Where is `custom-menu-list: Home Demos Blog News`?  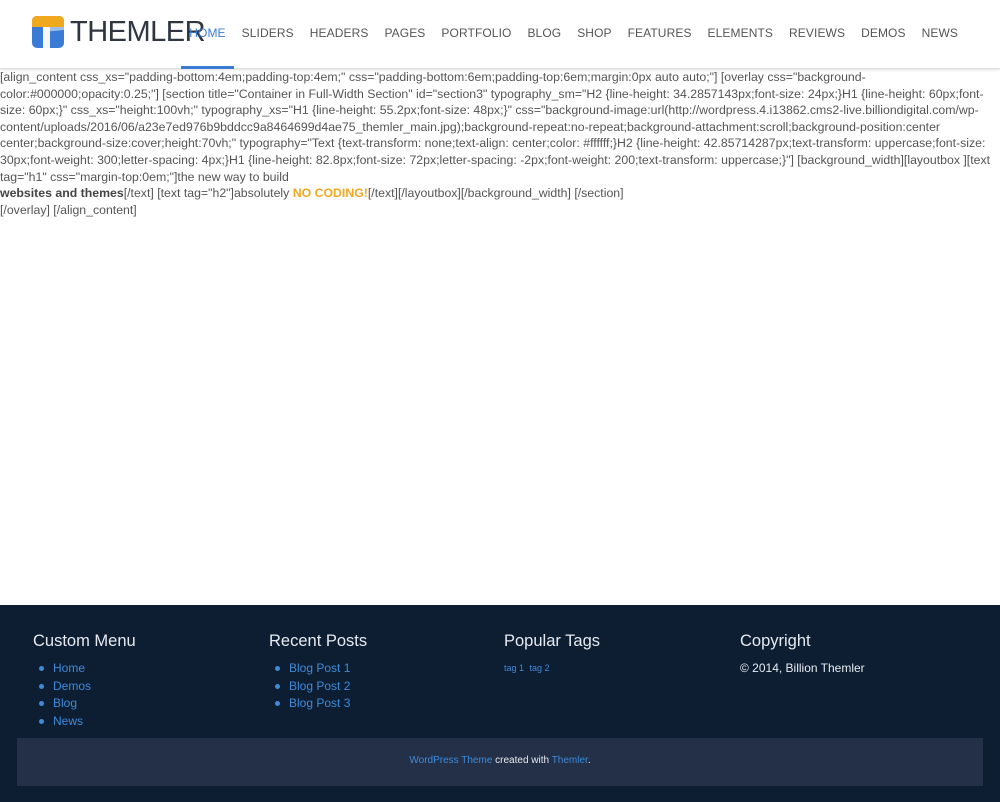 custom-menu-list: Home Demos Blog News is located at coordinates (143, 695).